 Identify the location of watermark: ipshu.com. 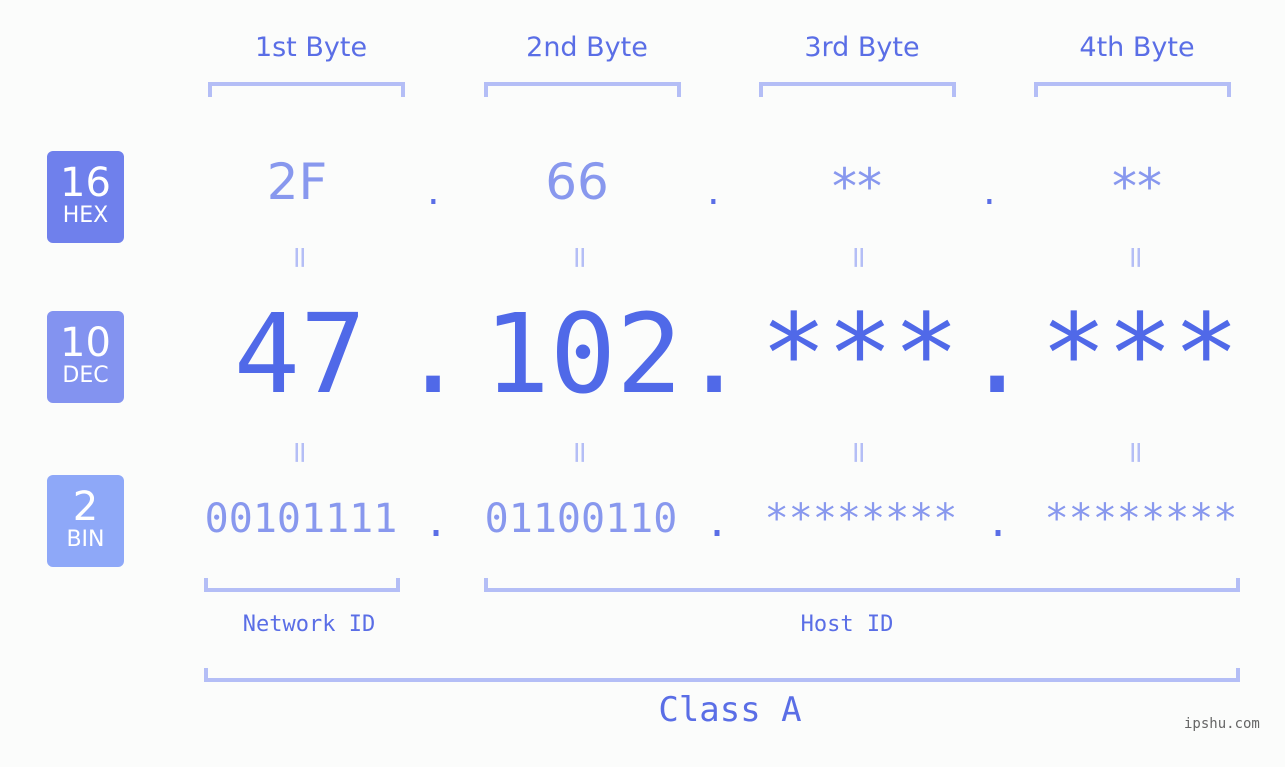
(1222, 724).